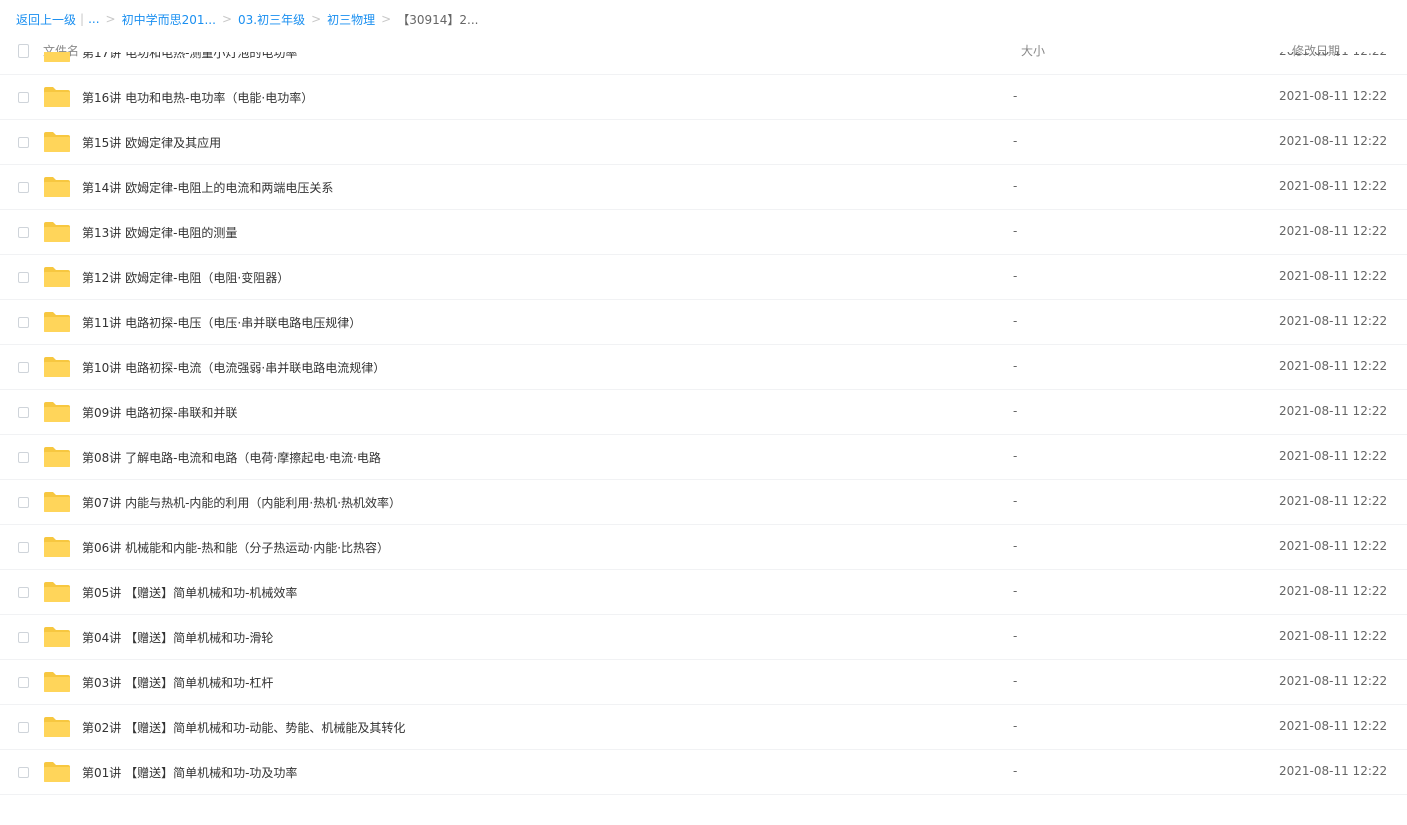  What do you see at coordinates (177, 682) in the screenshot?
I see `file-name: 第03讲 【赠送】简单机械和功-杠杆` at bounding box center [177, 682].